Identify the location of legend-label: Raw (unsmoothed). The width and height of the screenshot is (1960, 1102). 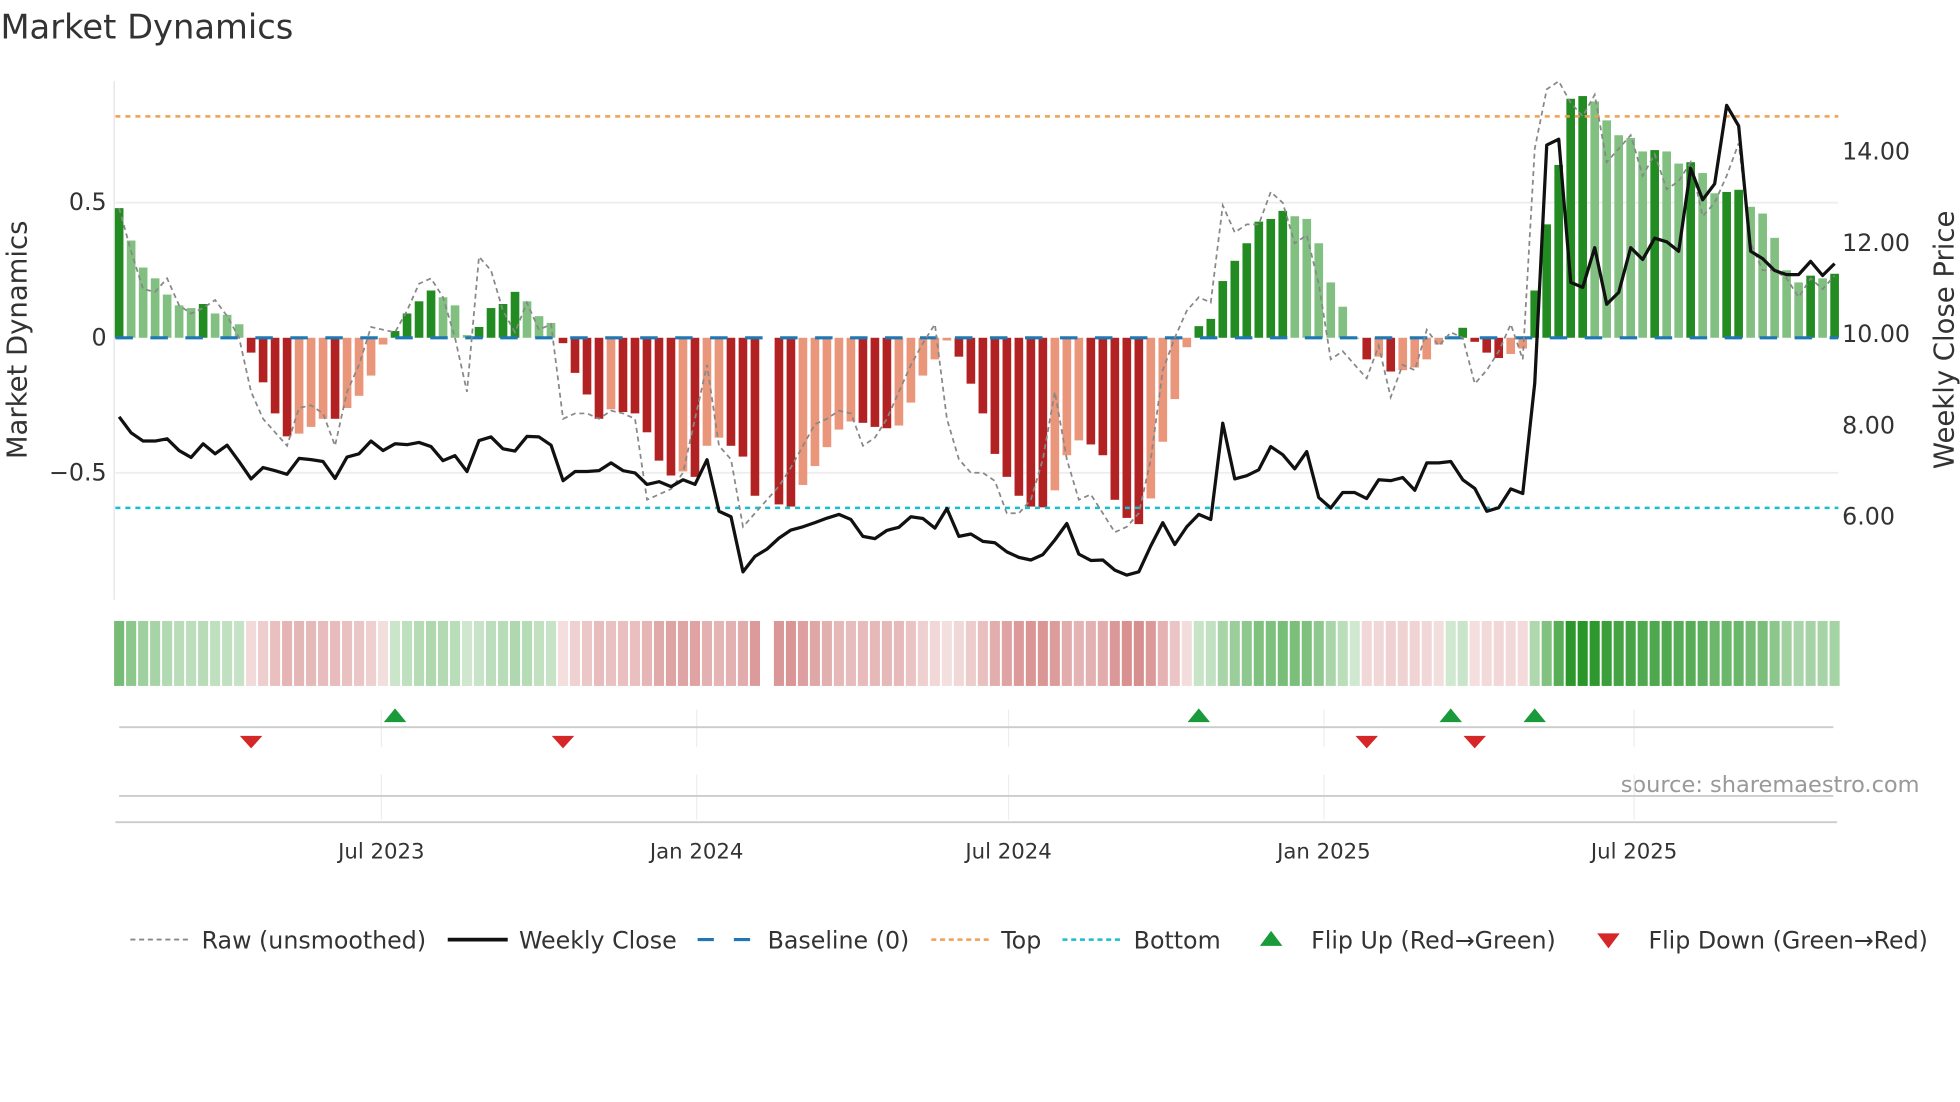
(314, 940).